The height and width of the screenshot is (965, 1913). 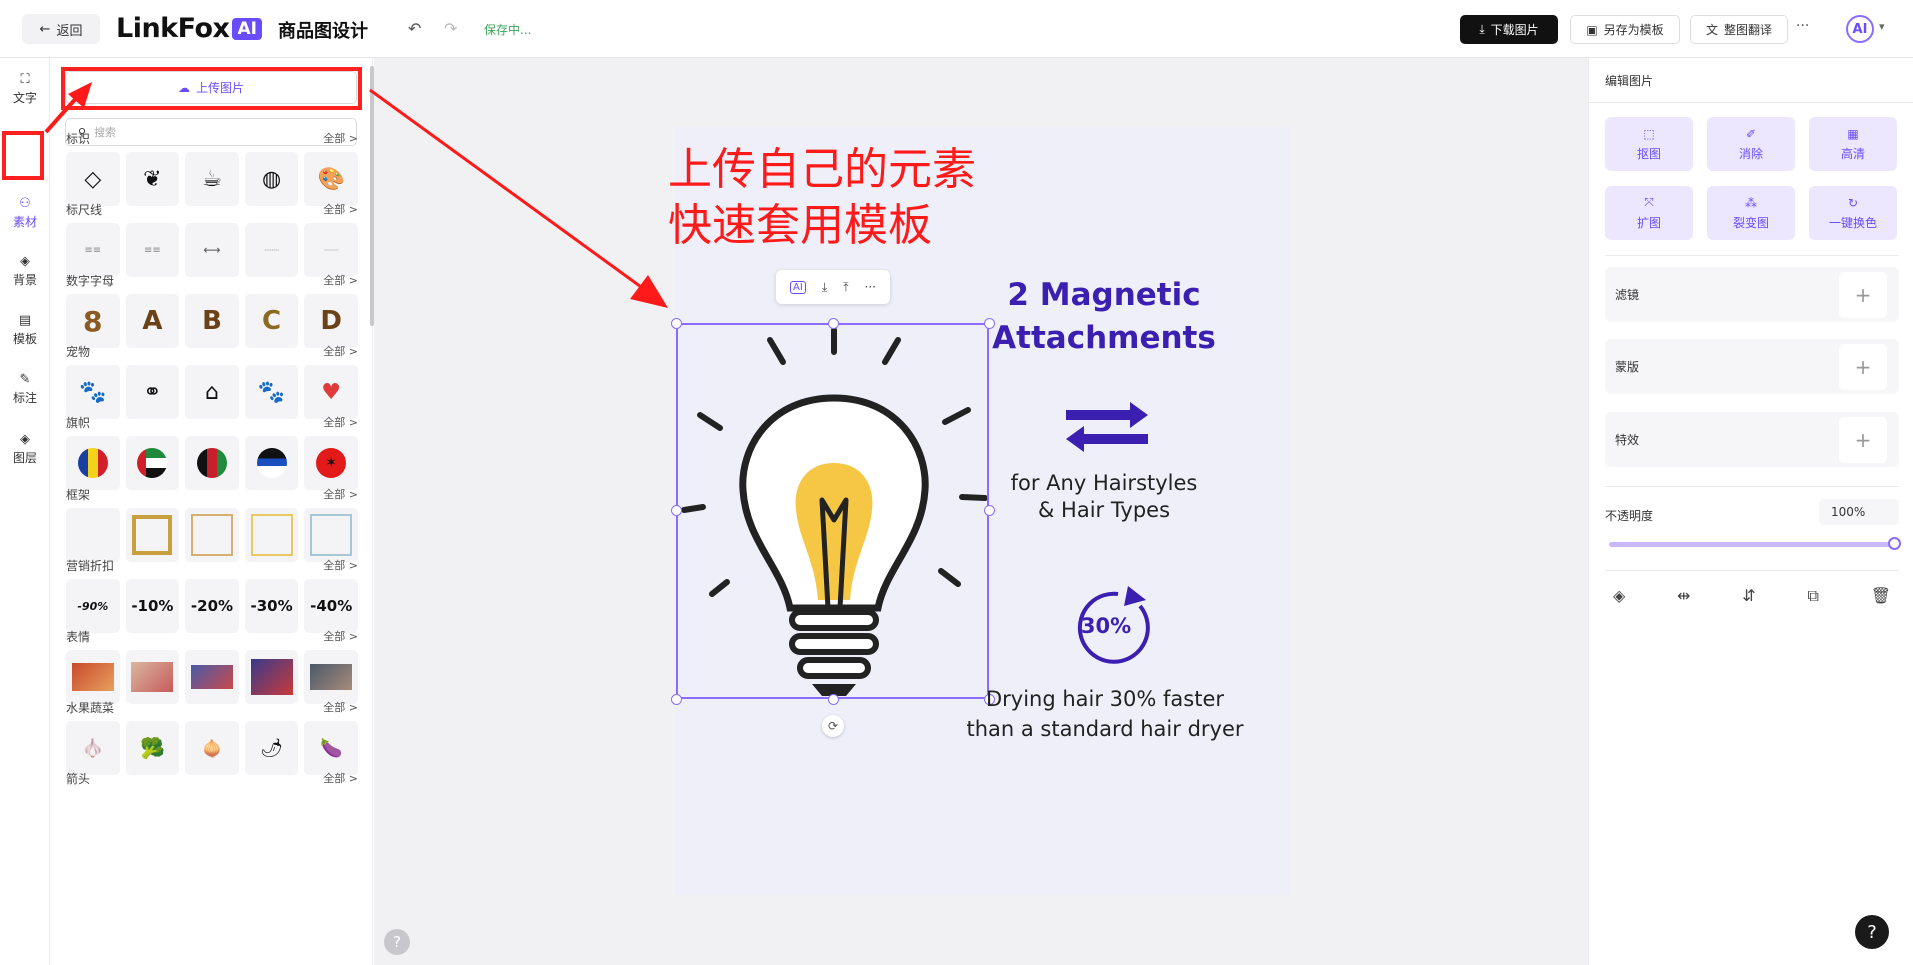 I want to click on thin-line-thumb: ──, so click(x=331, y=250).